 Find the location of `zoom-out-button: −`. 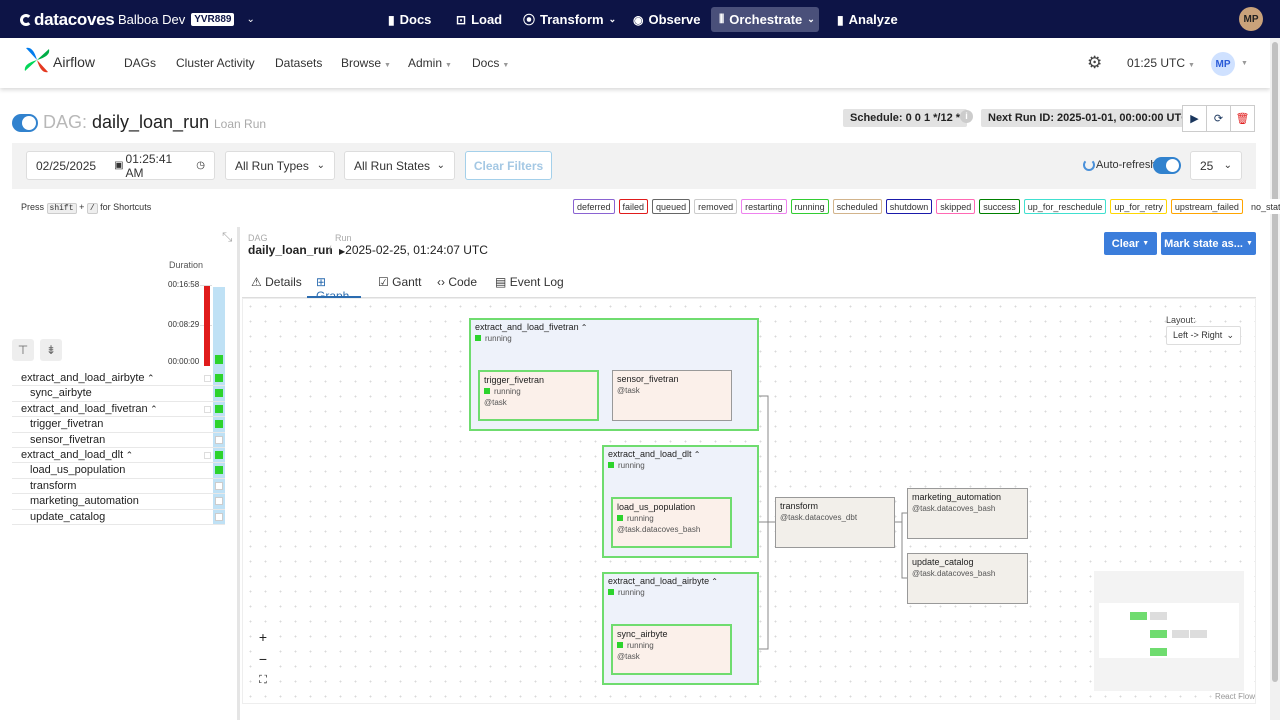

zoom-out-button: − is located at coordinates (263, 658).